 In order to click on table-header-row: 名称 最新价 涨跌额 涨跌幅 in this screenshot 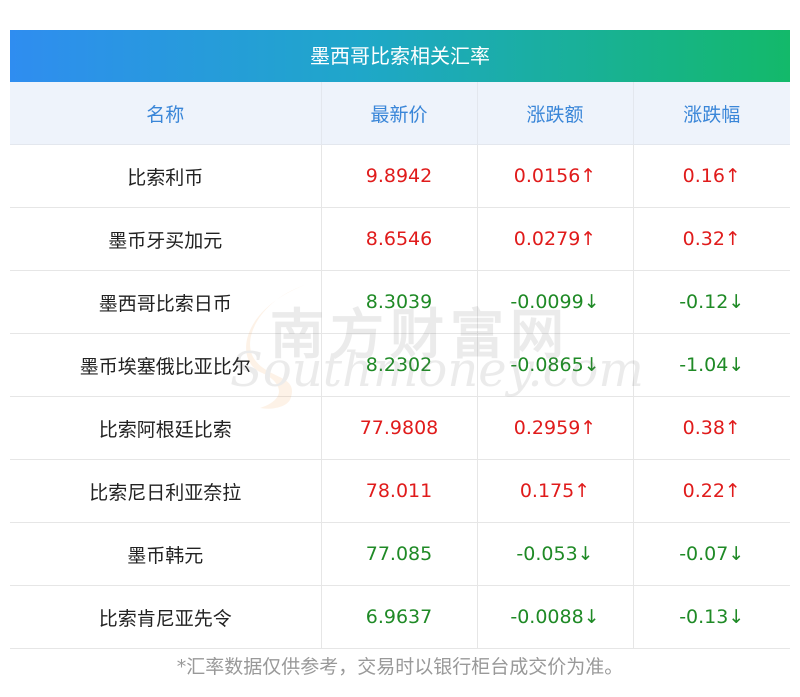, I will do `click(400, 113)`.